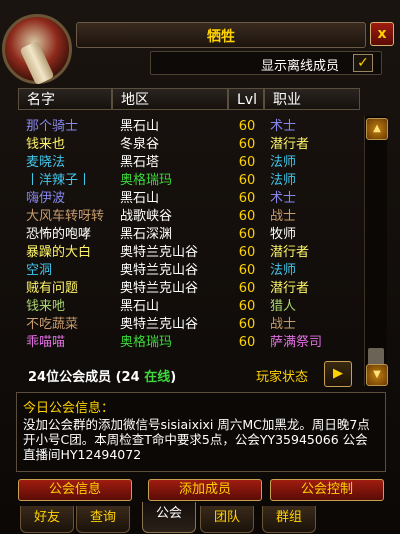 The width and height of the screenshot is (400, 534). Describe the element at coordinates (338, 374) in the screenshot. I see `player-status-button: ▶` at that location.